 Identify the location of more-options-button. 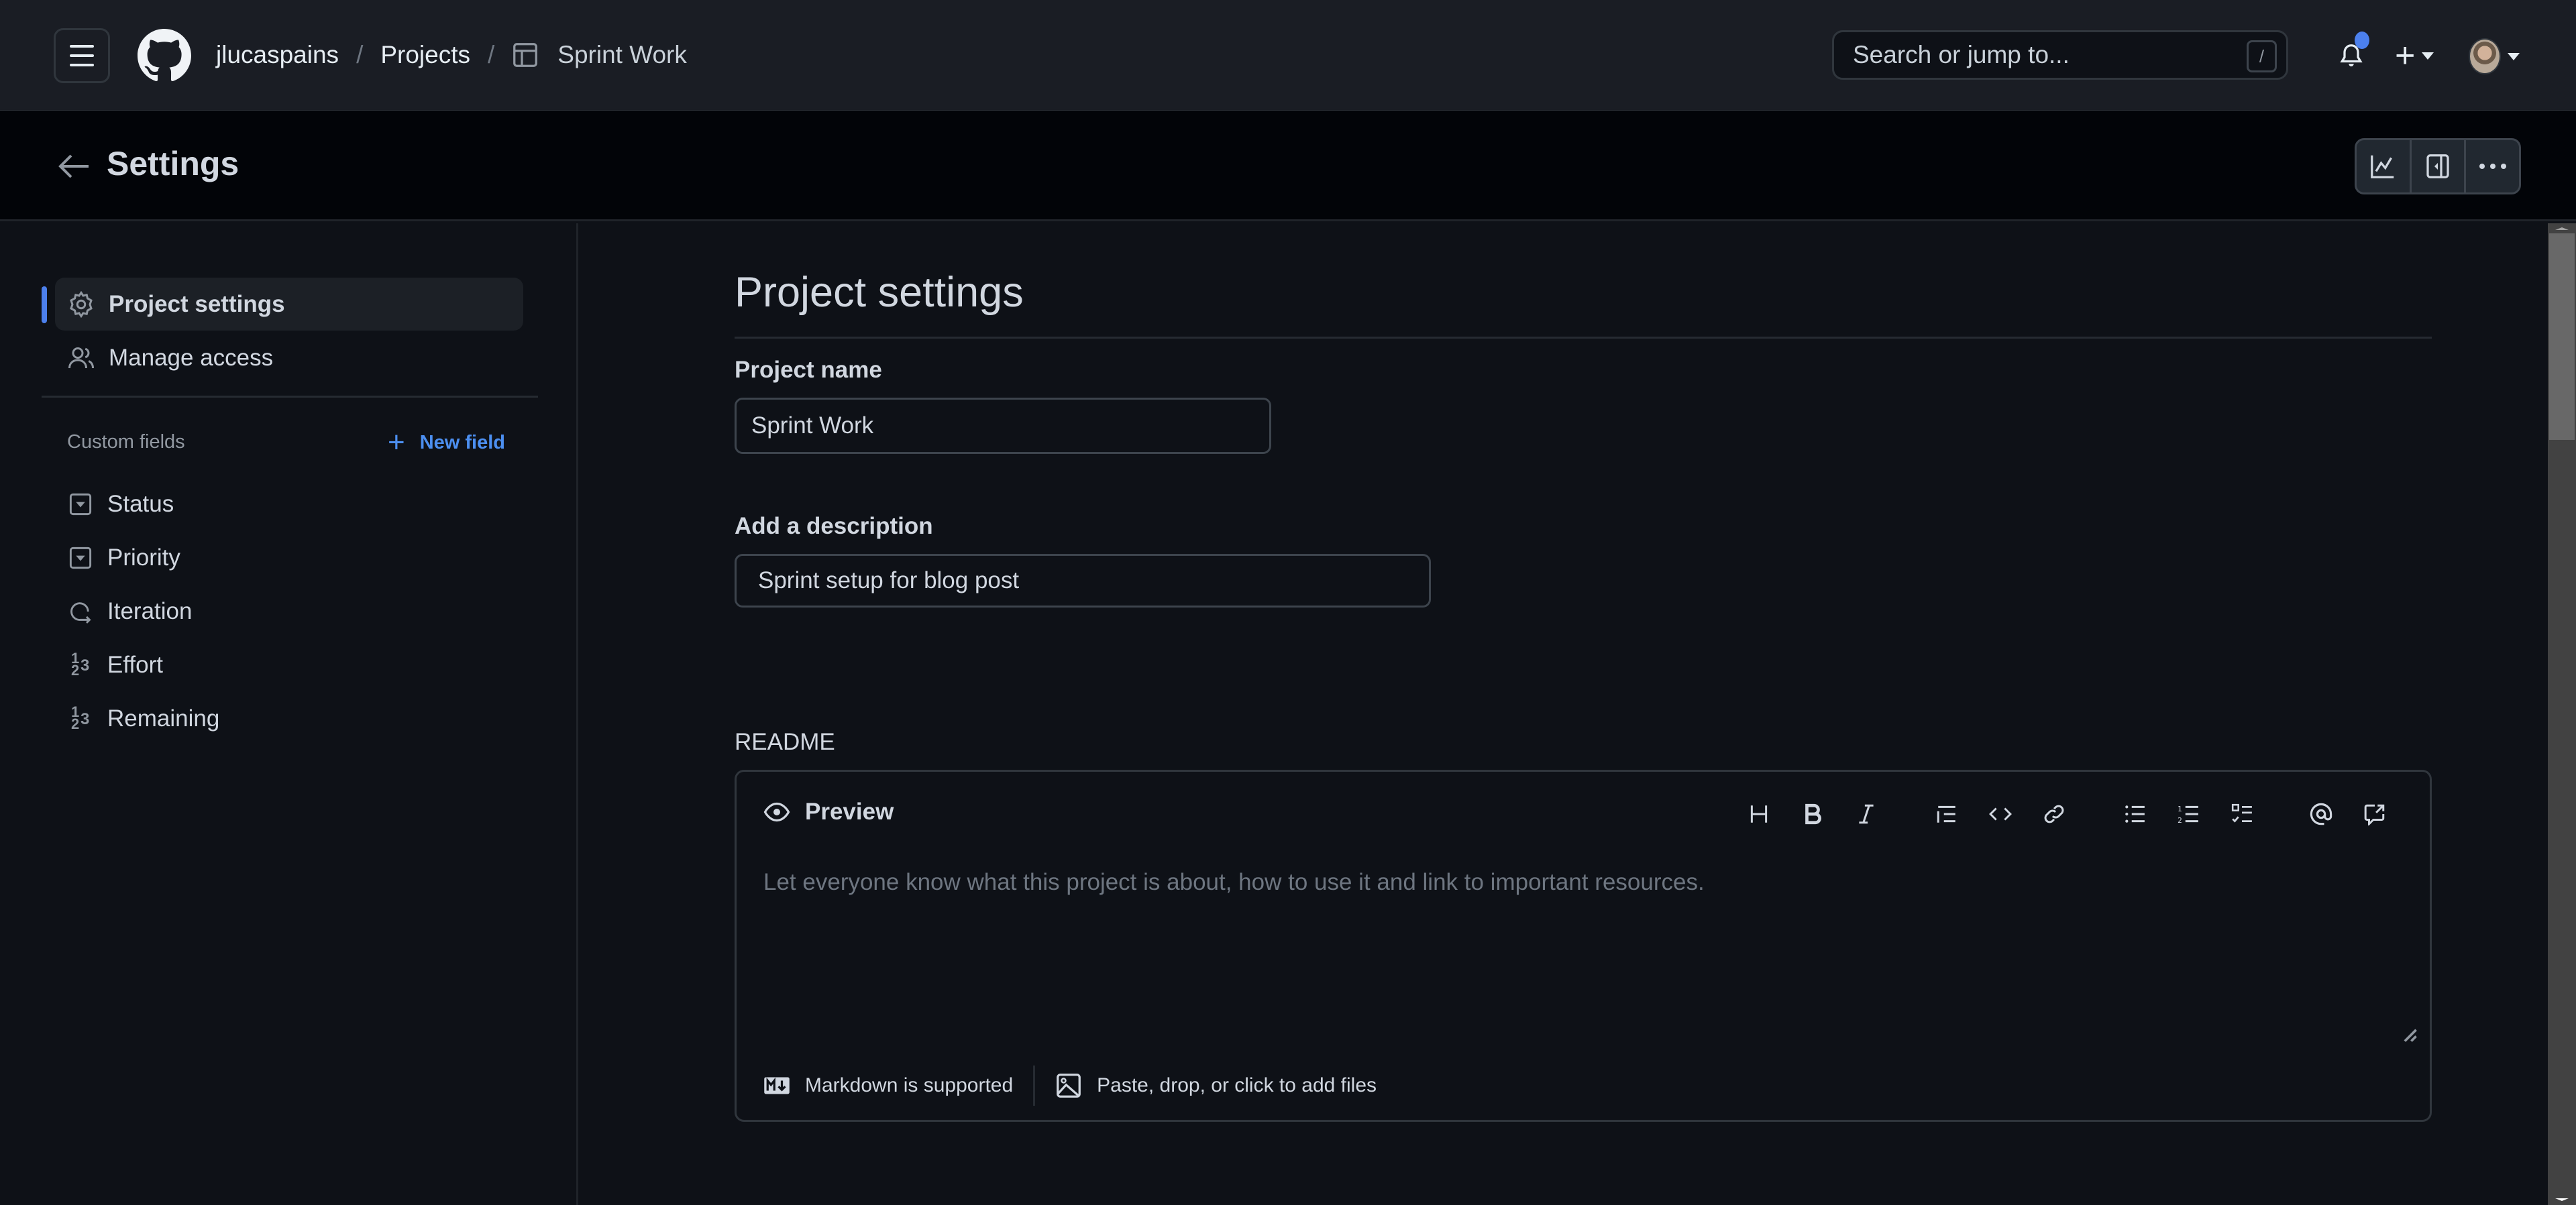
(2492, 166).